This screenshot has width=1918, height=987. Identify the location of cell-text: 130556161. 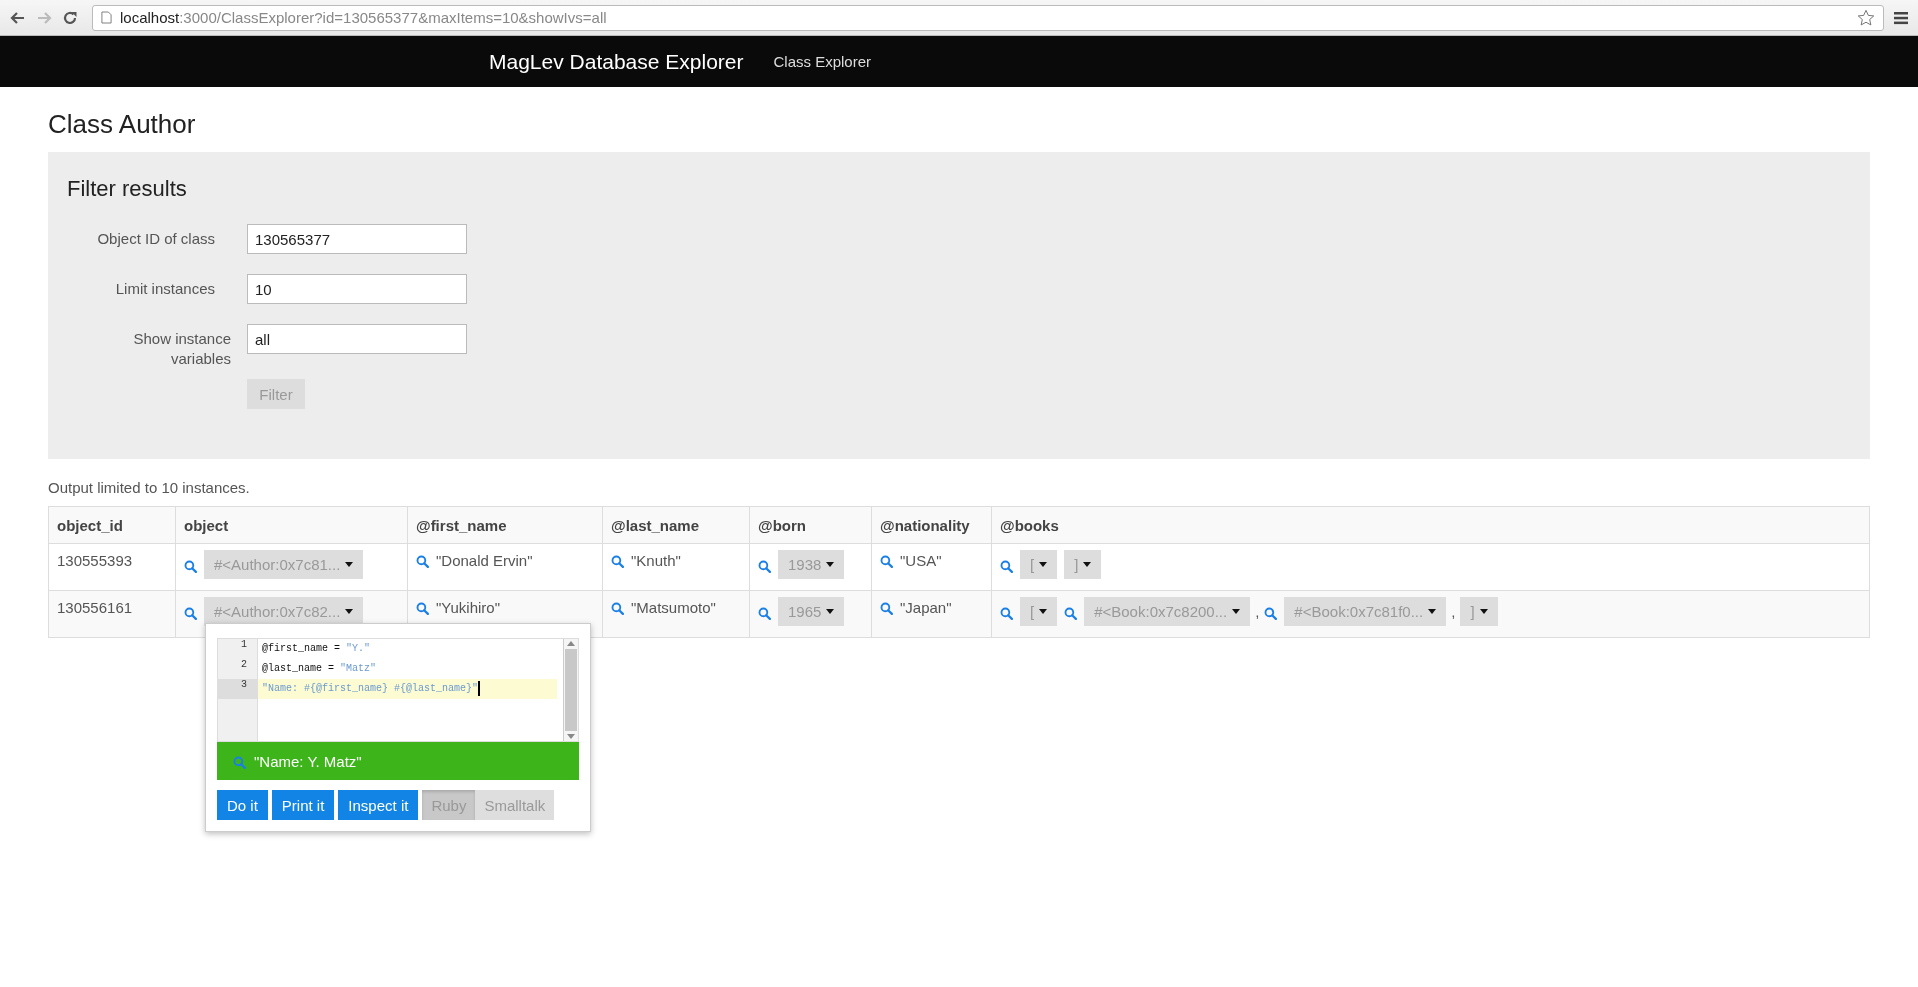
(95, 607).